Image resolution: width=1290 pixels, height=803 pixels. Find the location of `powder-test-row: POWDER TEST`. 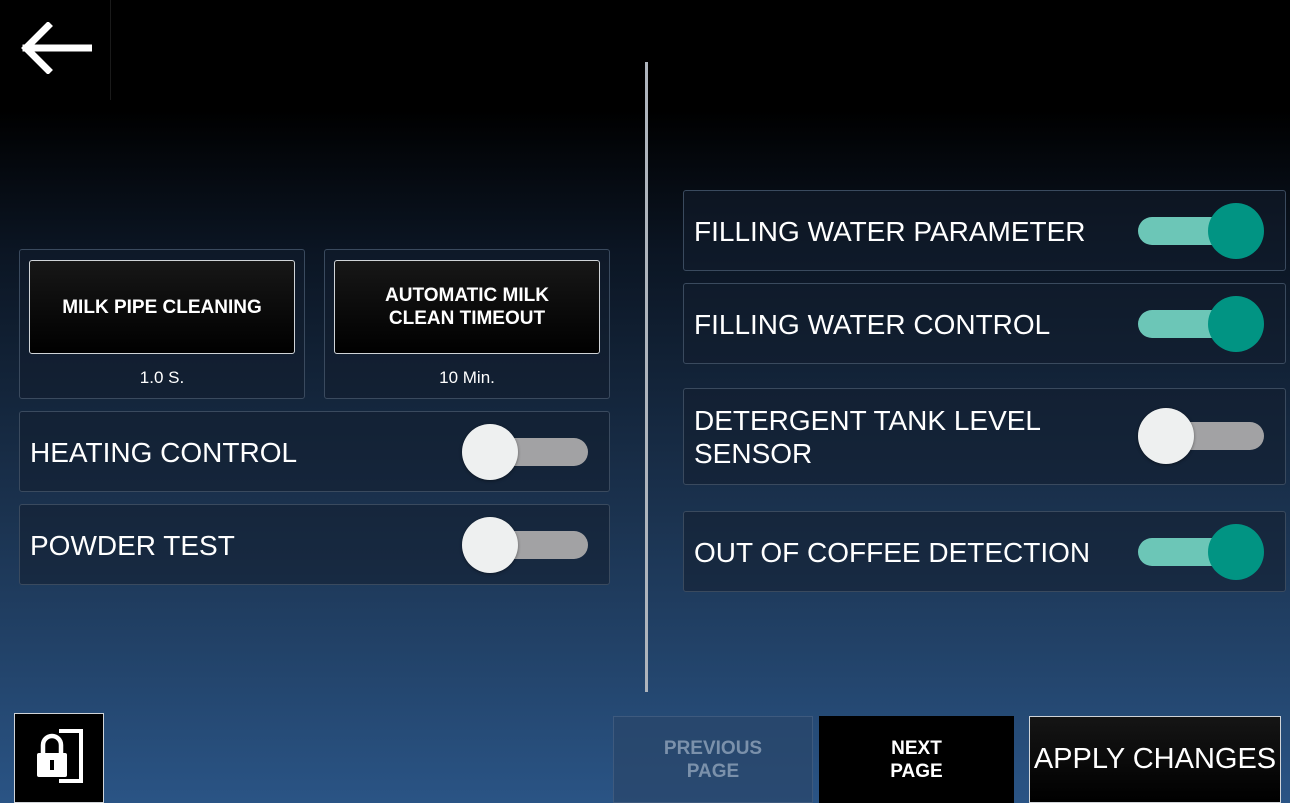

powder-test-row: POWDER TEST is located at coordinates (314, 544).